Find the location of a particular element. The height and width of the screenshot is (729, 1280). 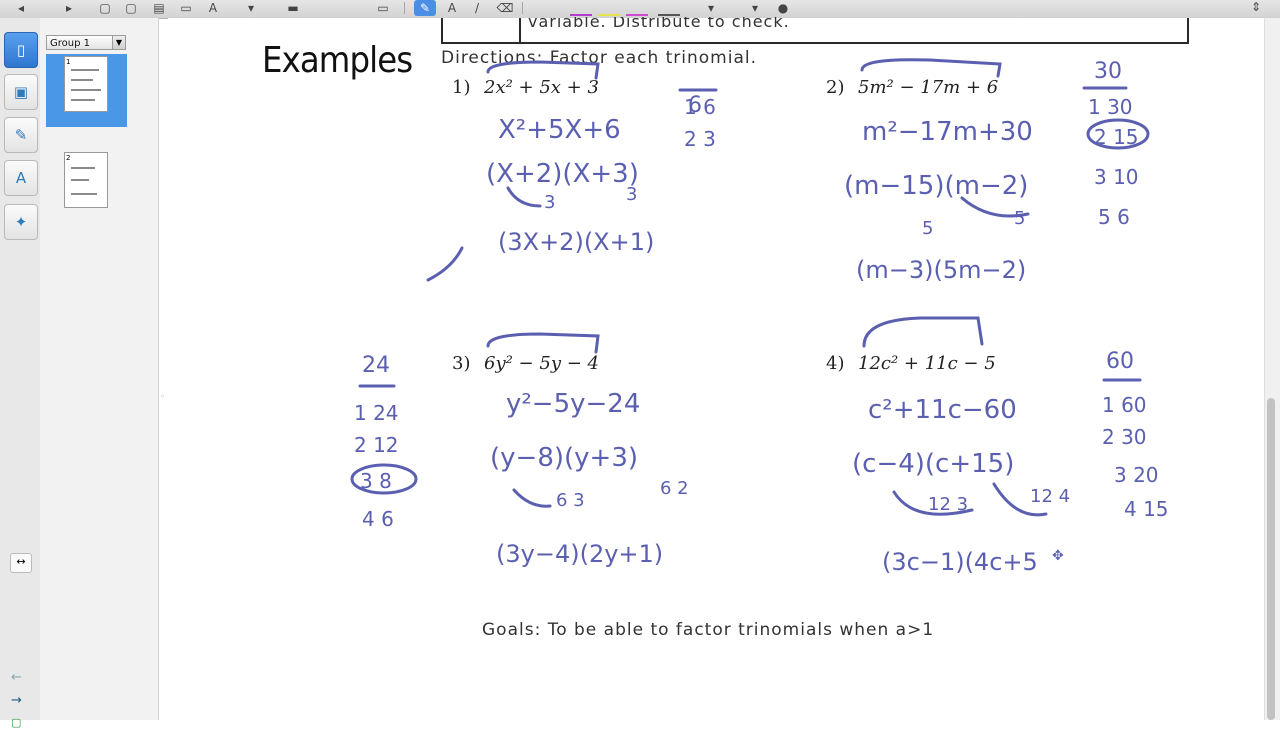

directions-text: Directions: Factor each trinomial. is located at coordinates (599, 58).